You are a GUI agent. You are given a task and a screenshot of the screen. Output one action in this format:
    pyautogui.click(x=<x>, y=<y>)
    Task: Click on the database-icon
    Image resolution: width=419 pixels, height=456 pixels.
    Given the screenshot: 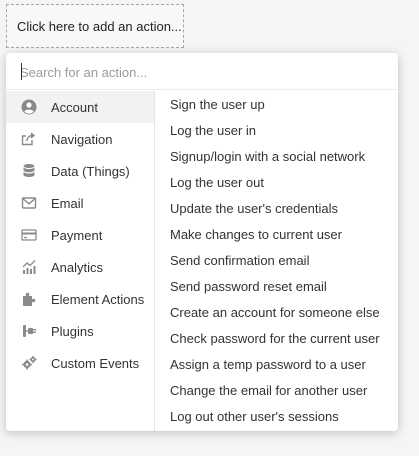 What is the action you would take?
    pyautogui.click(x=29, y=171)
    